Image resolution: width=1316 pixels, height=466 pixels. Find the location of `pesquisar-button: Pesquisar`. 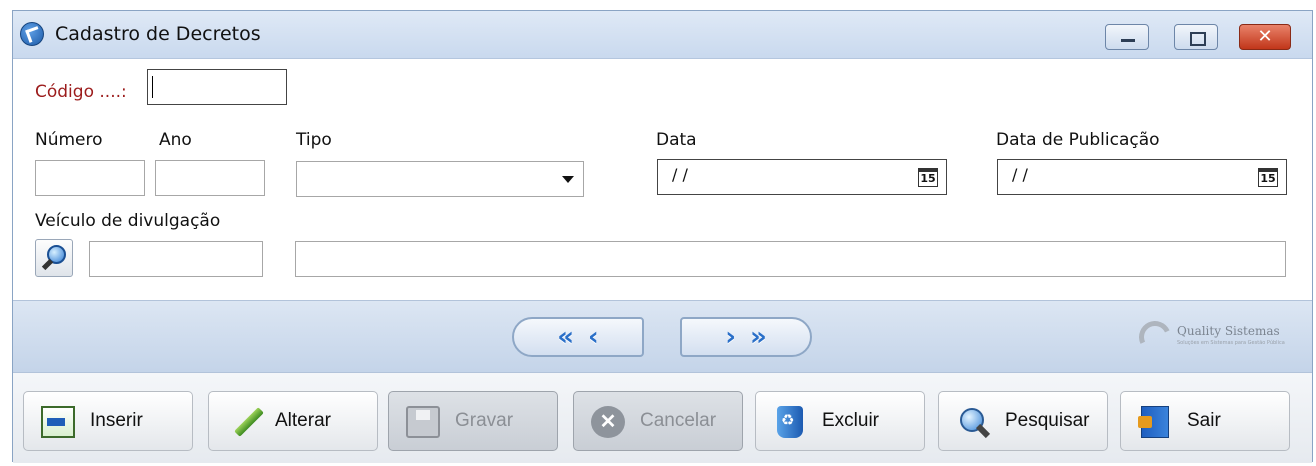

pesquisar-button: Pesquisar is located at coordinates (1023, 421).